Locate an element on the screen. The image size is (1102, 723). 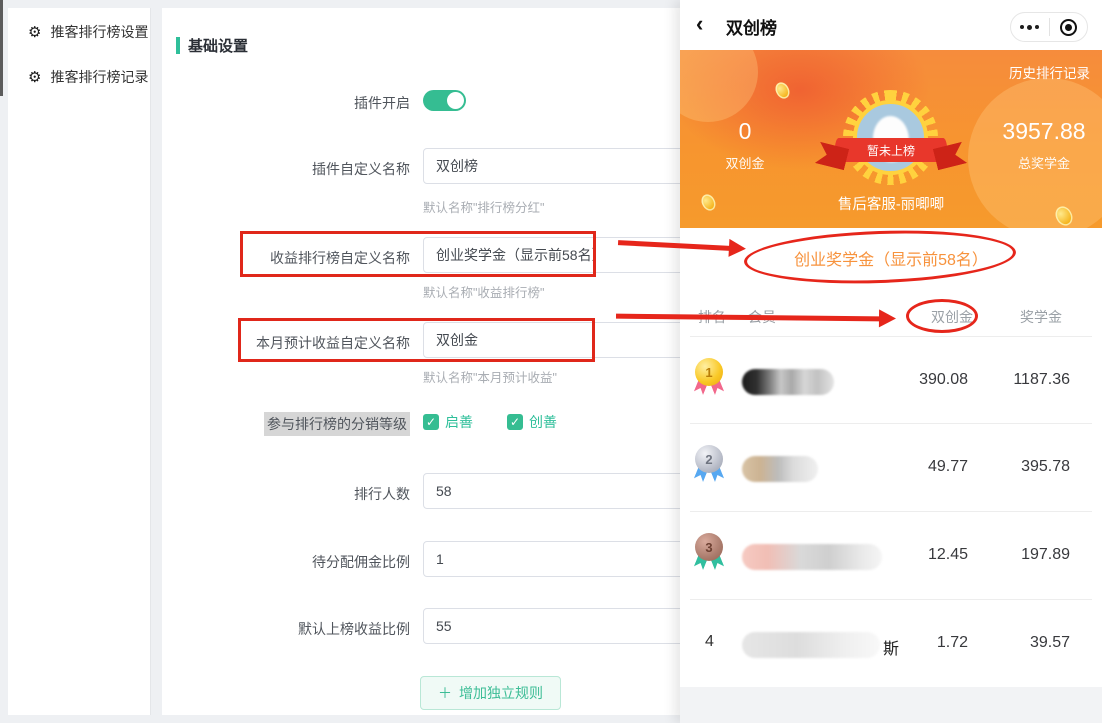
score-value: 12.45 is located at coordinates (947, 554).